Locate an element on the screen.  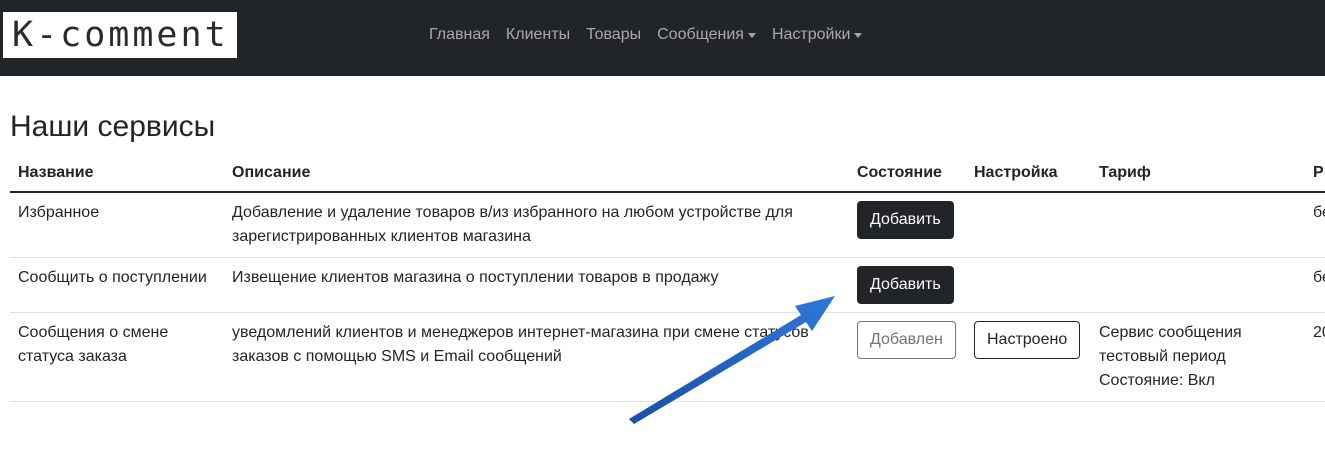
nav-item-home: Главная is located at coordinates (459, 35).